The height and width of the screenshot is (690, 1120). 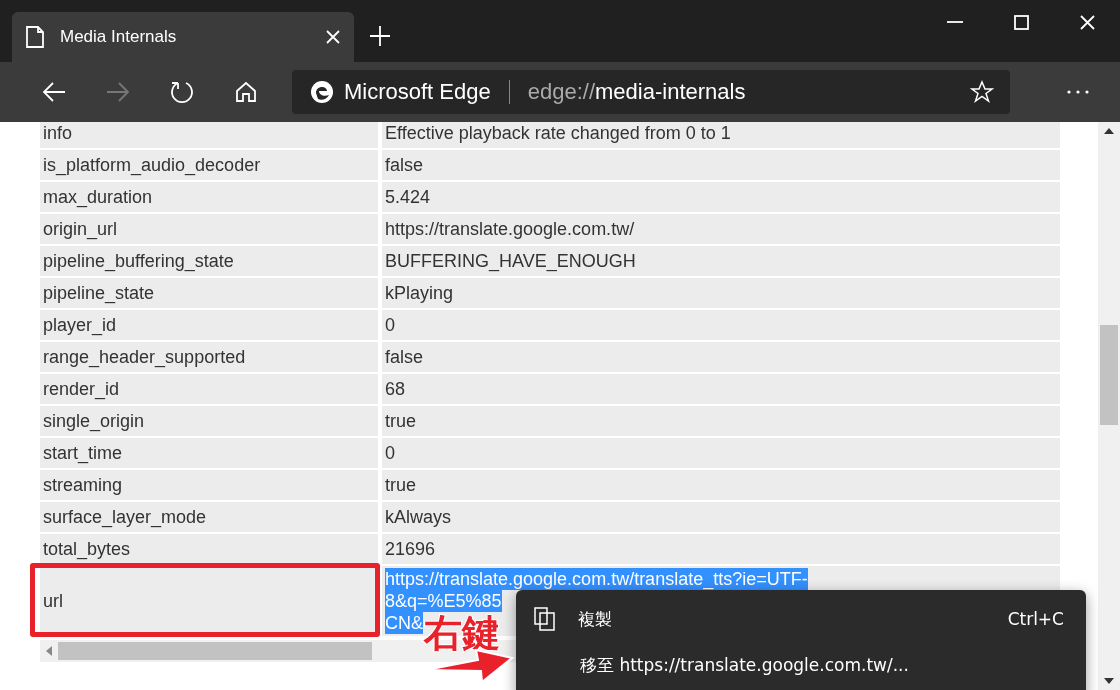 I want to click on plus-icon, so click(x=380, y=36).